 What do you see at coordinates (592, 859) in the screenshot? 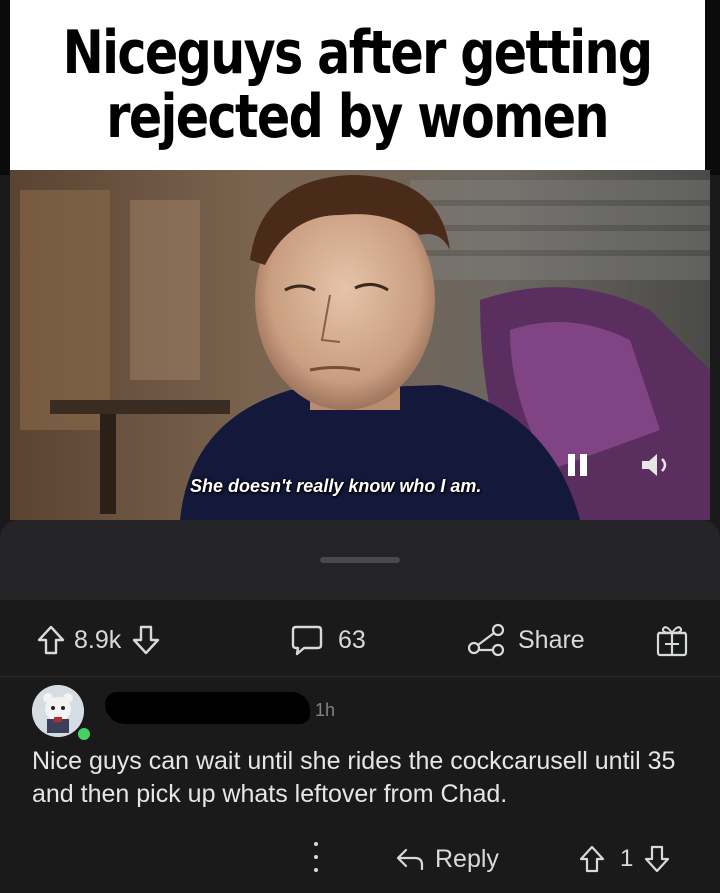
I see `comment-upvote-icon` at bounding box center [592, 859].